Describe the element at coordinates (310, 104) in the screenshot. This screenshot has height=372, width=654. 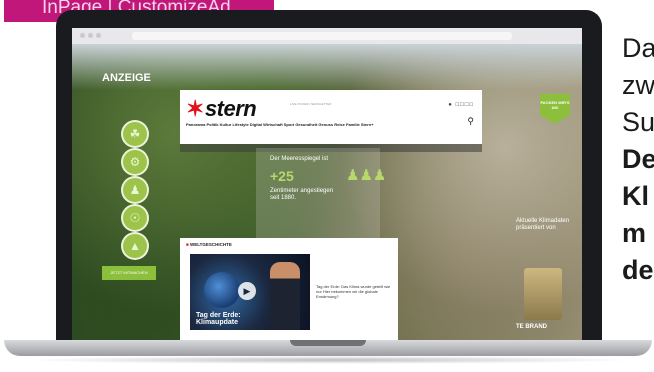
I see `top-links: LIVE-TICKER | NEWSLETTER` at that location.